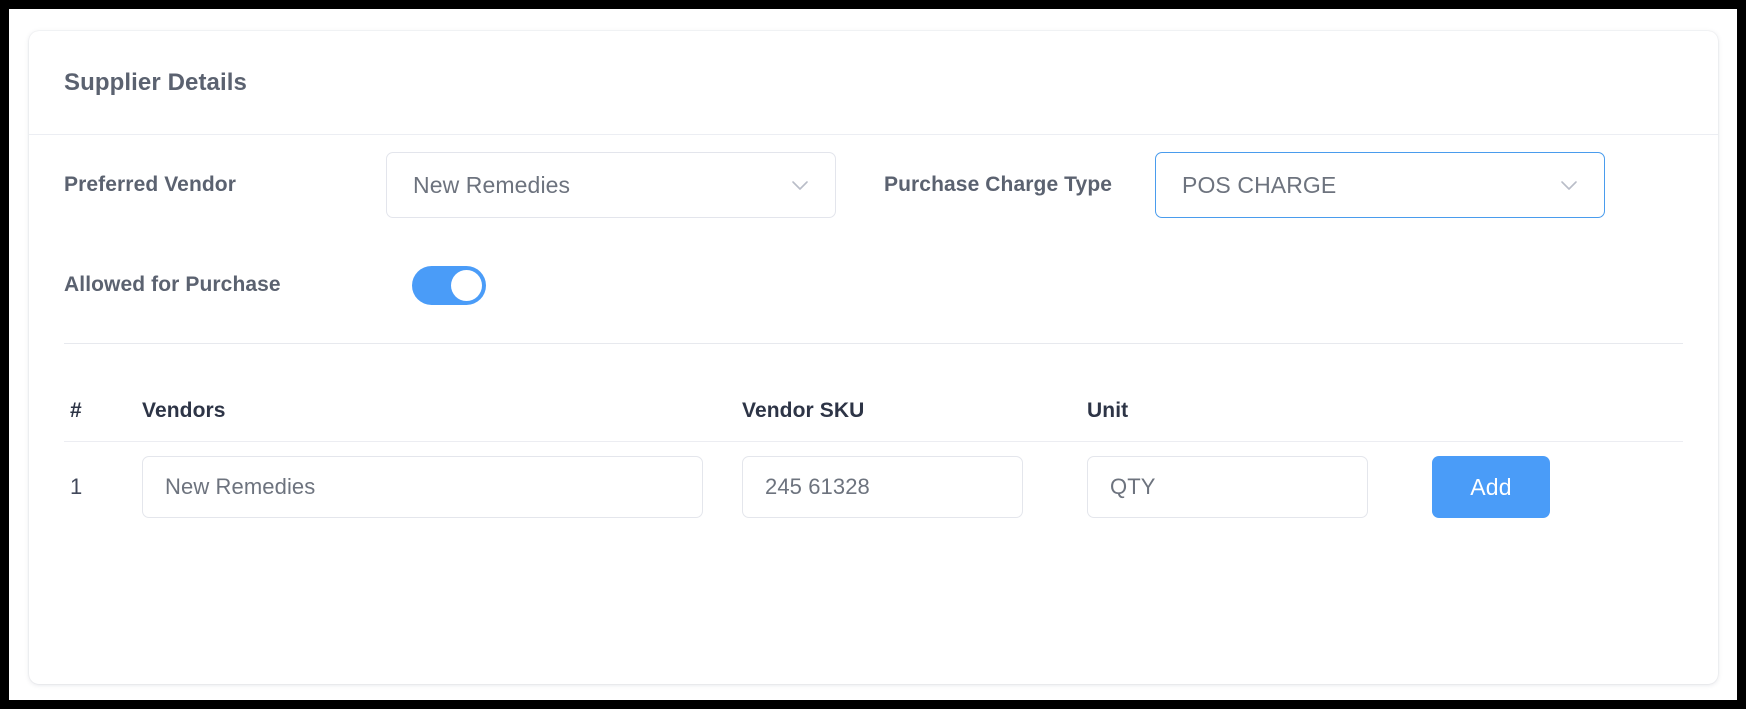 The width and height of the screenshot is (1746, 709). I want to click on section-divider, so click(873, 343).